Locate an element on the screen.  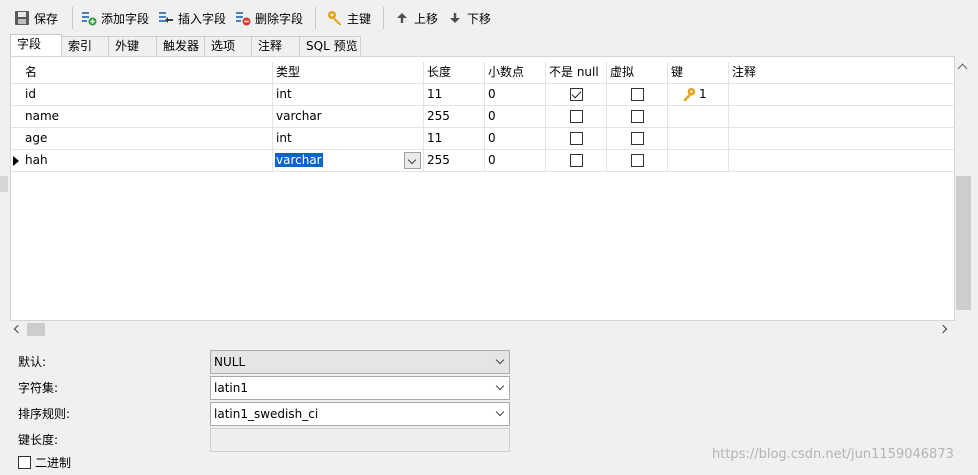
arrow-up-icon is located at coordinates (402, 18).